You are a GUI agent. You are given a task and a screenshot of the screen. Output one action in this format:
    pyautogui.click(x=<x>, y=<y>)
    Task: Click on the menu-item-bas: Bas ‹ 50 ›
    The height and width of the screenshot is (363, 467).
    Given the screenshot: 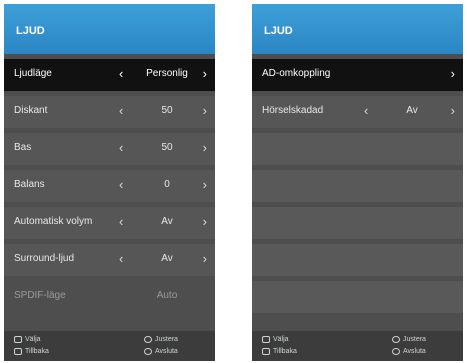 What is the action you would take?
    pyautogui.click(x=109, y=149)
    